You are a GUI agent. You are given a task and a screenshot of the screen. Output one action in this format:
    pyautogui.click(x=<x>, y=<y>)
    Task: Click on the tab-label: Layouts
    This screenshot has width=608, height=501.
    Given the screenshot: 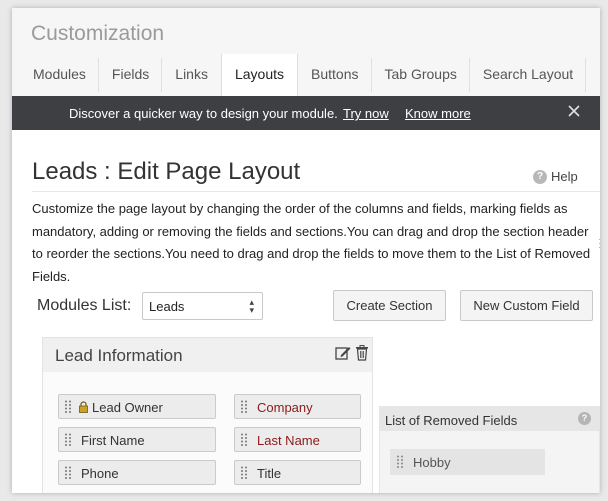 What is the action you would take?
    pyautogui.click(x=259, y=74)
    